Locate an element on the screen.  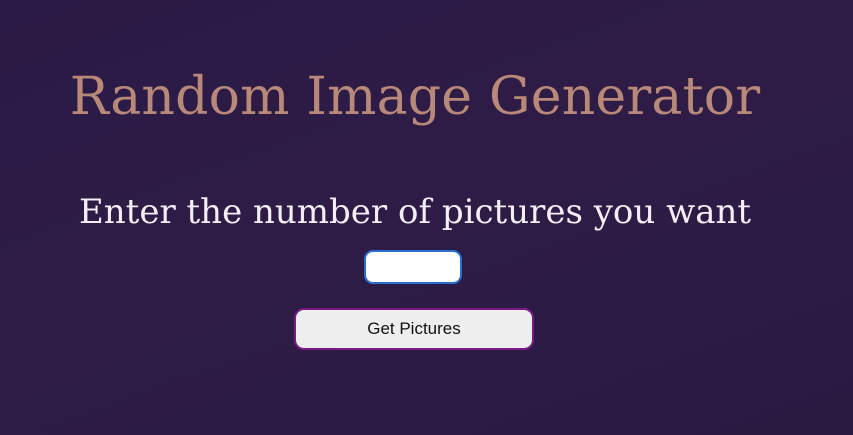
page-title: Random Image Generator is located at coordinates (415, 97).